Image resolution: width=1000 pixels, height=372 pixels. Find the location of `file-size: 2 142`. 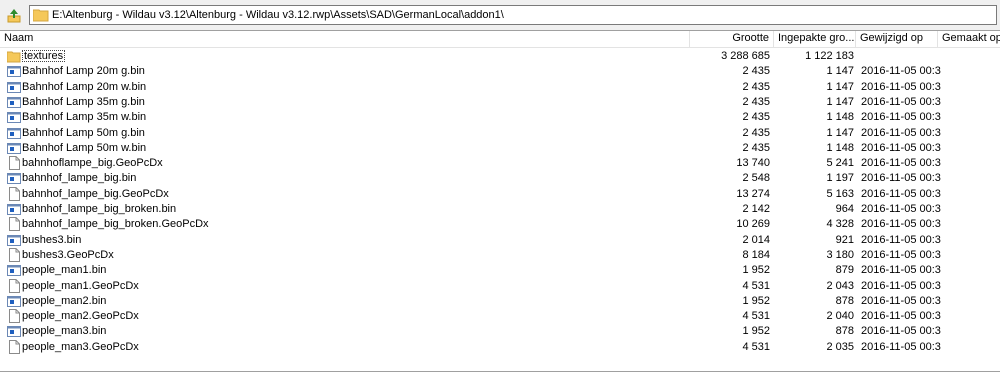

file-size: 2 142 is located at coordinates (756, 209).